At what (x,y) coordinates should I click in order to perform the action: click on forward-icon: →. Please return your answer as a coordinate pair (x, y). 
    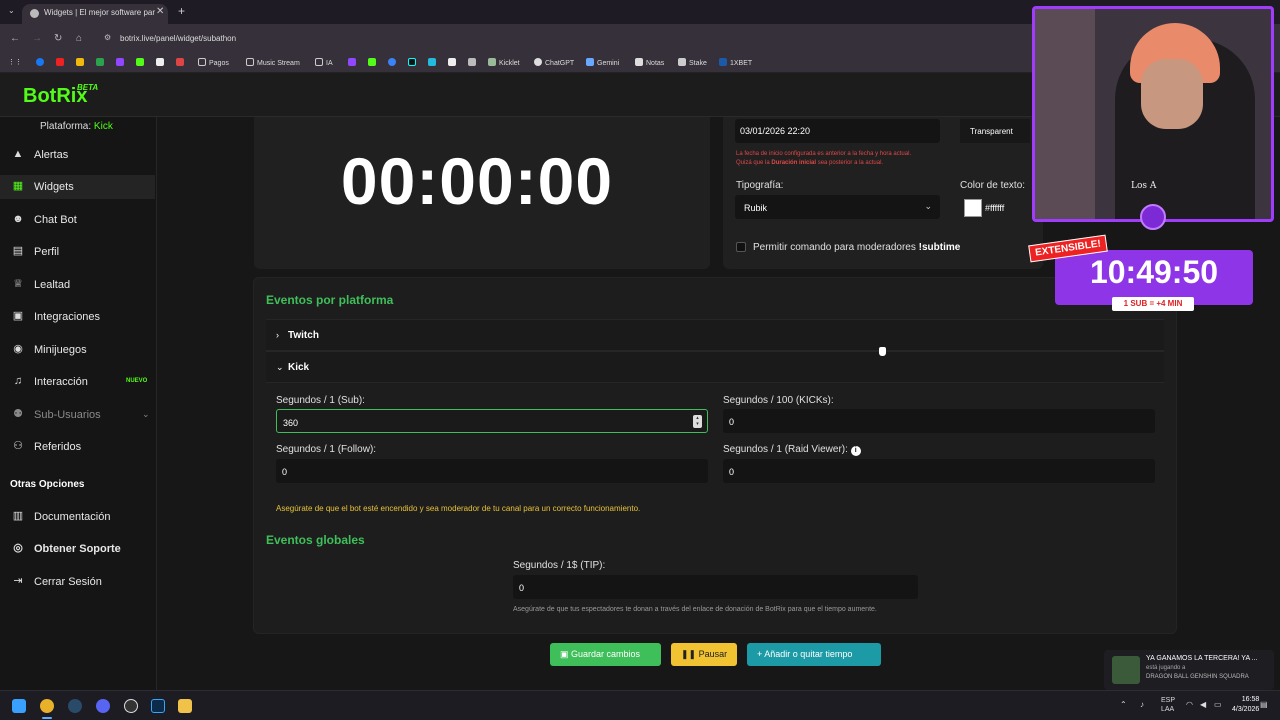
    Looking at the image, I should click on (37, 38).